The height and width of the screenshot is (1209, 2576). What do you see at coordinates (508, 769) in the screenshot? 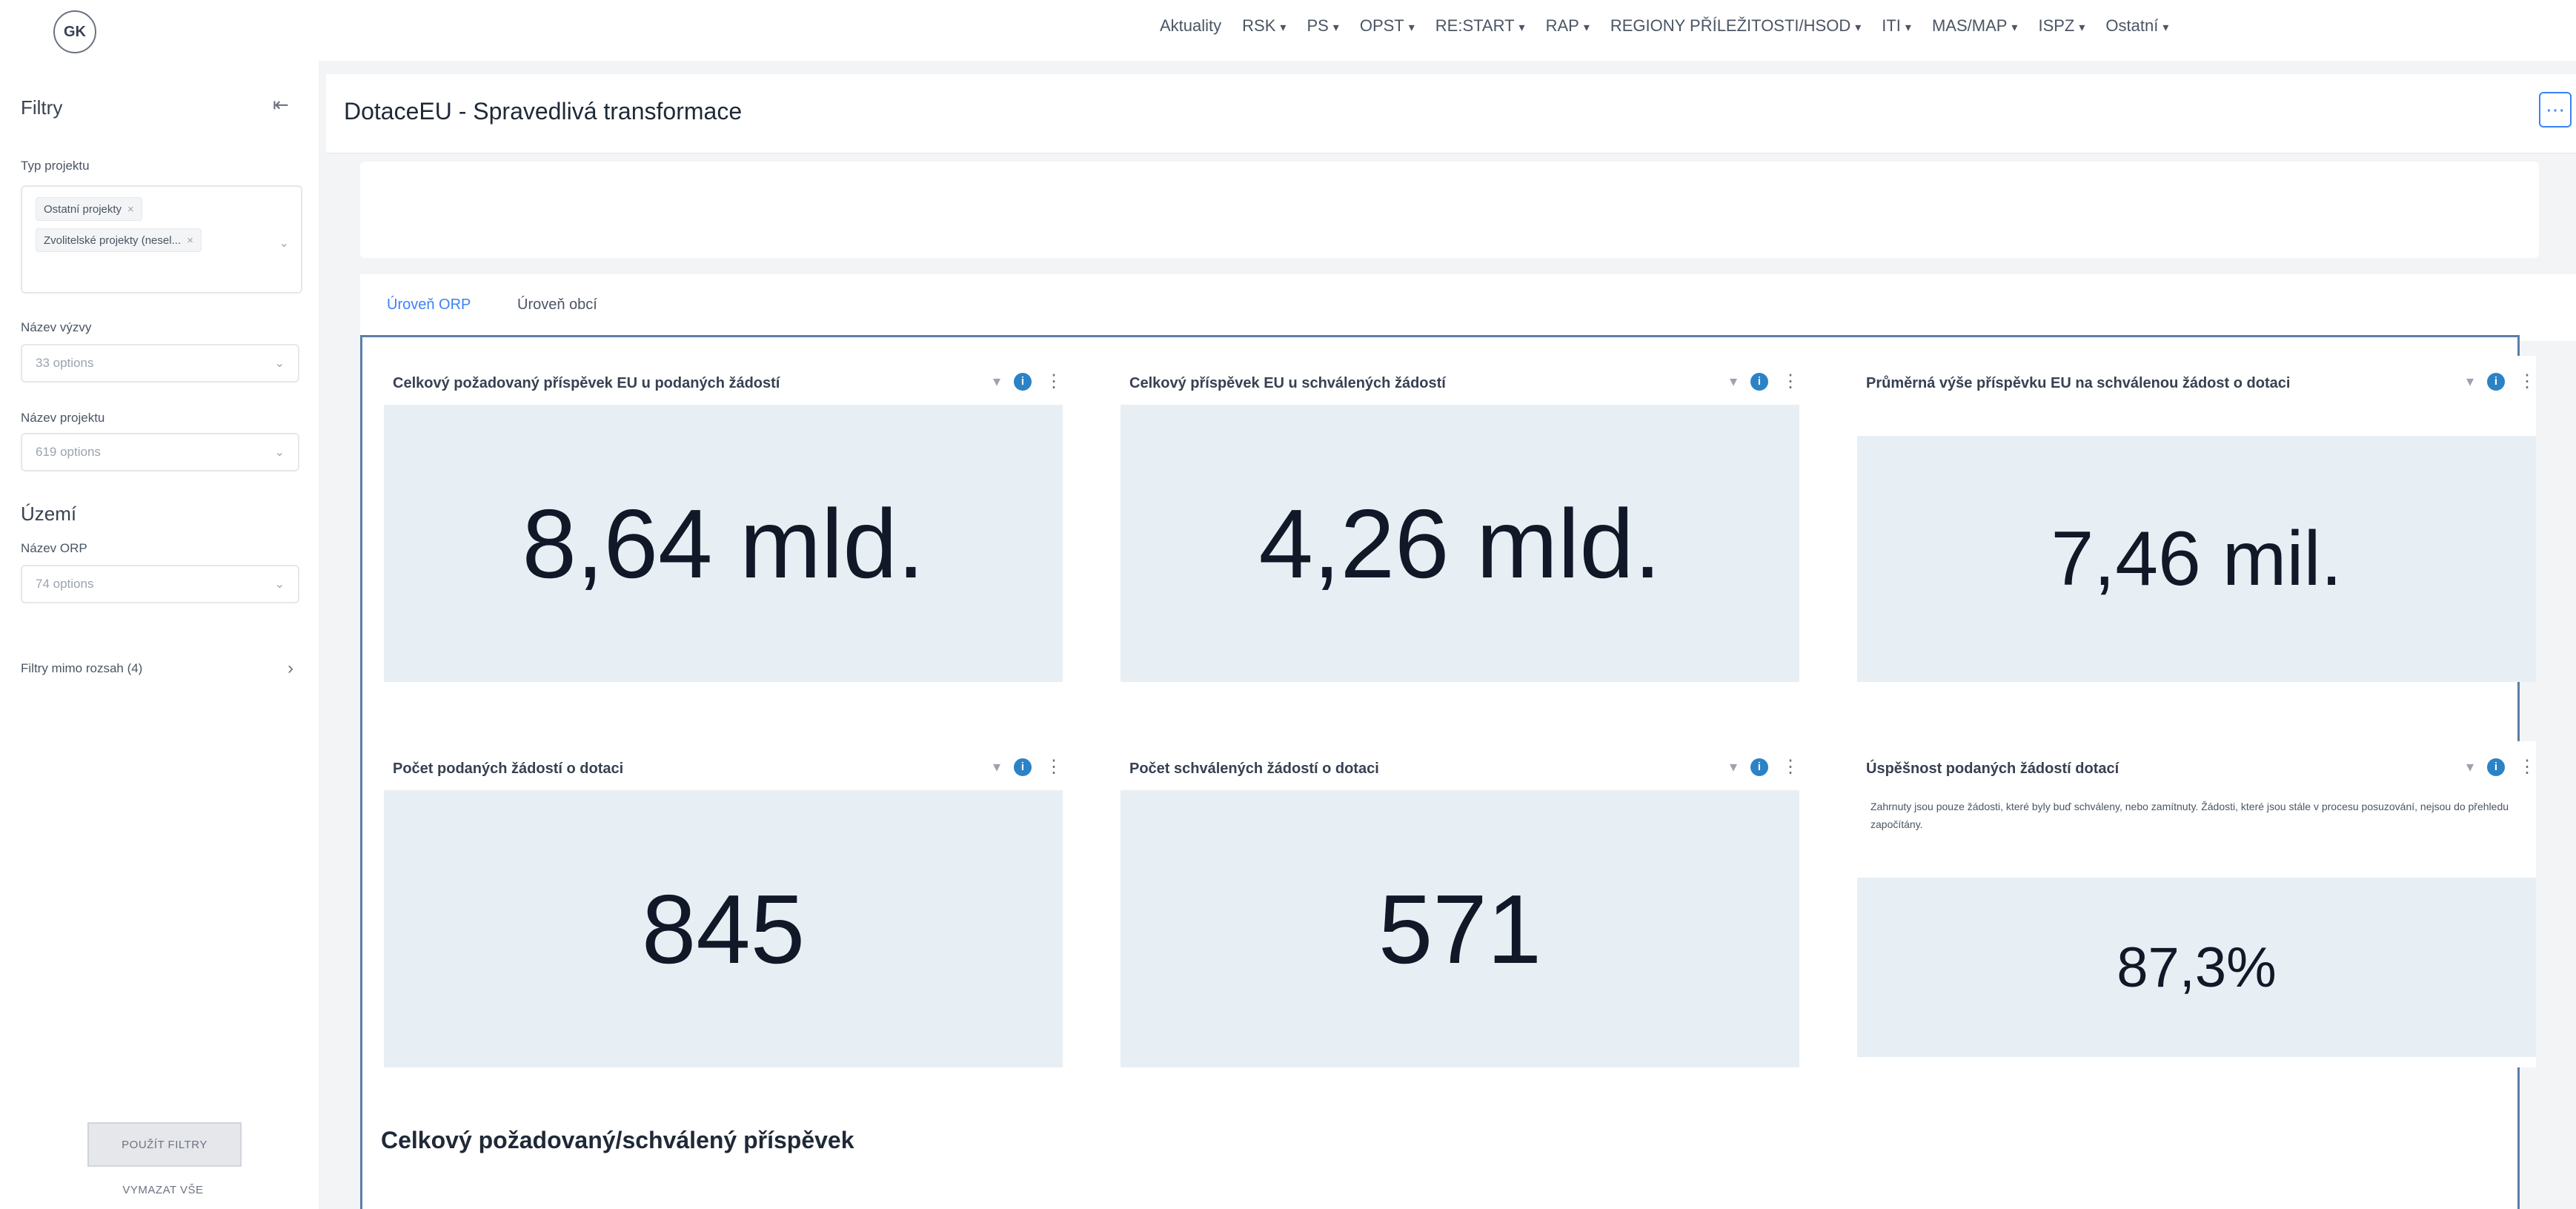
I see `kpi-title: Počet podaných žádostí o dotaci` at bounding box center [508, 769].